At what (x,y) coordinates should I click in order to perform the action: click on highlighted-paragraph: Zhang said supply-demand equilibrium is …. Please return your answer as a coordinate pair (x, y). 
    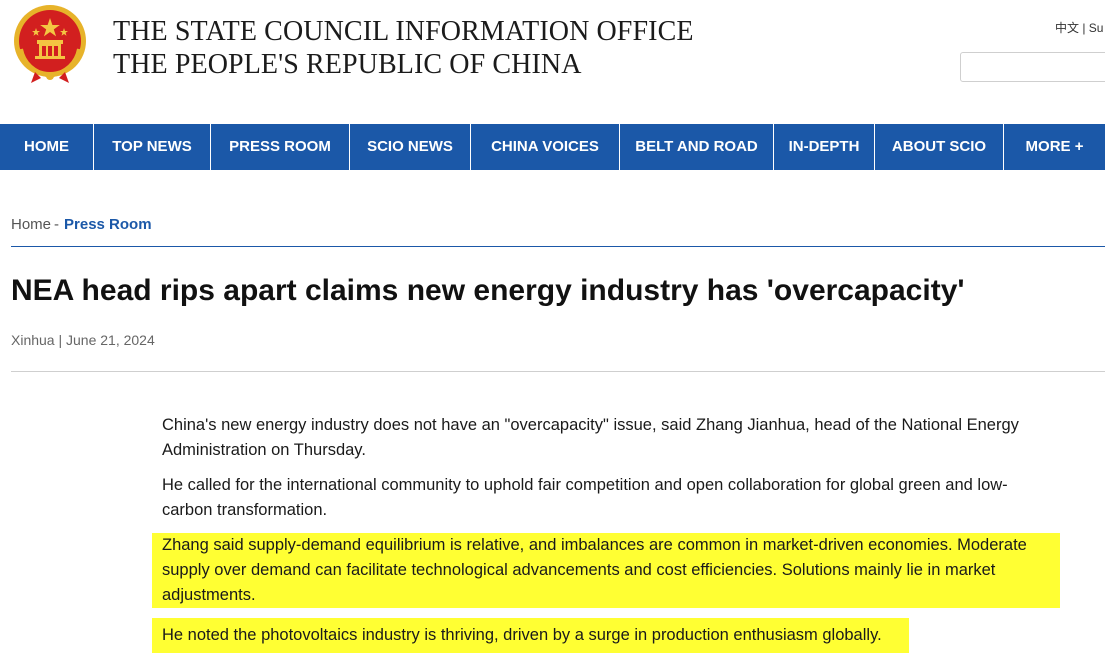
    Looking at the image, I should click on (606, 570).